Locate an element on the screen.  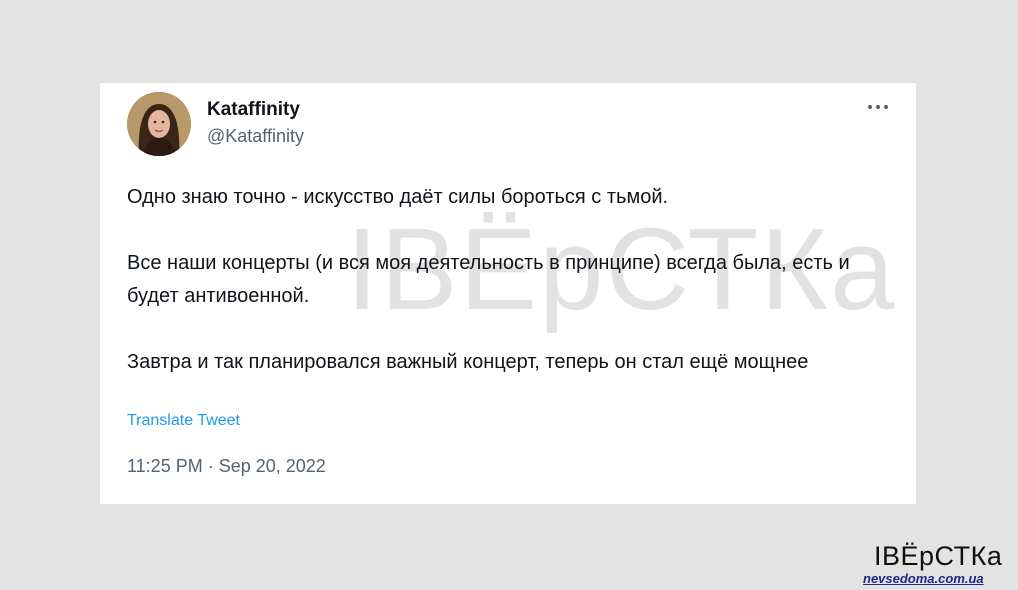
more-options-button is located at coordinates (878, 107).